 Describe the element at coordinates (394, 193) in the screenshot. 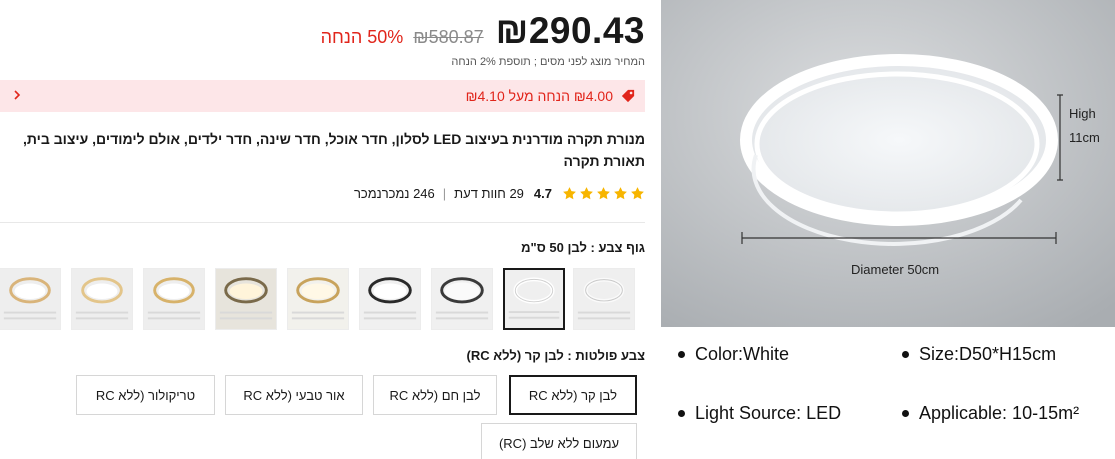

I see `sold-count: 246 נמכרנמכר` at that location.